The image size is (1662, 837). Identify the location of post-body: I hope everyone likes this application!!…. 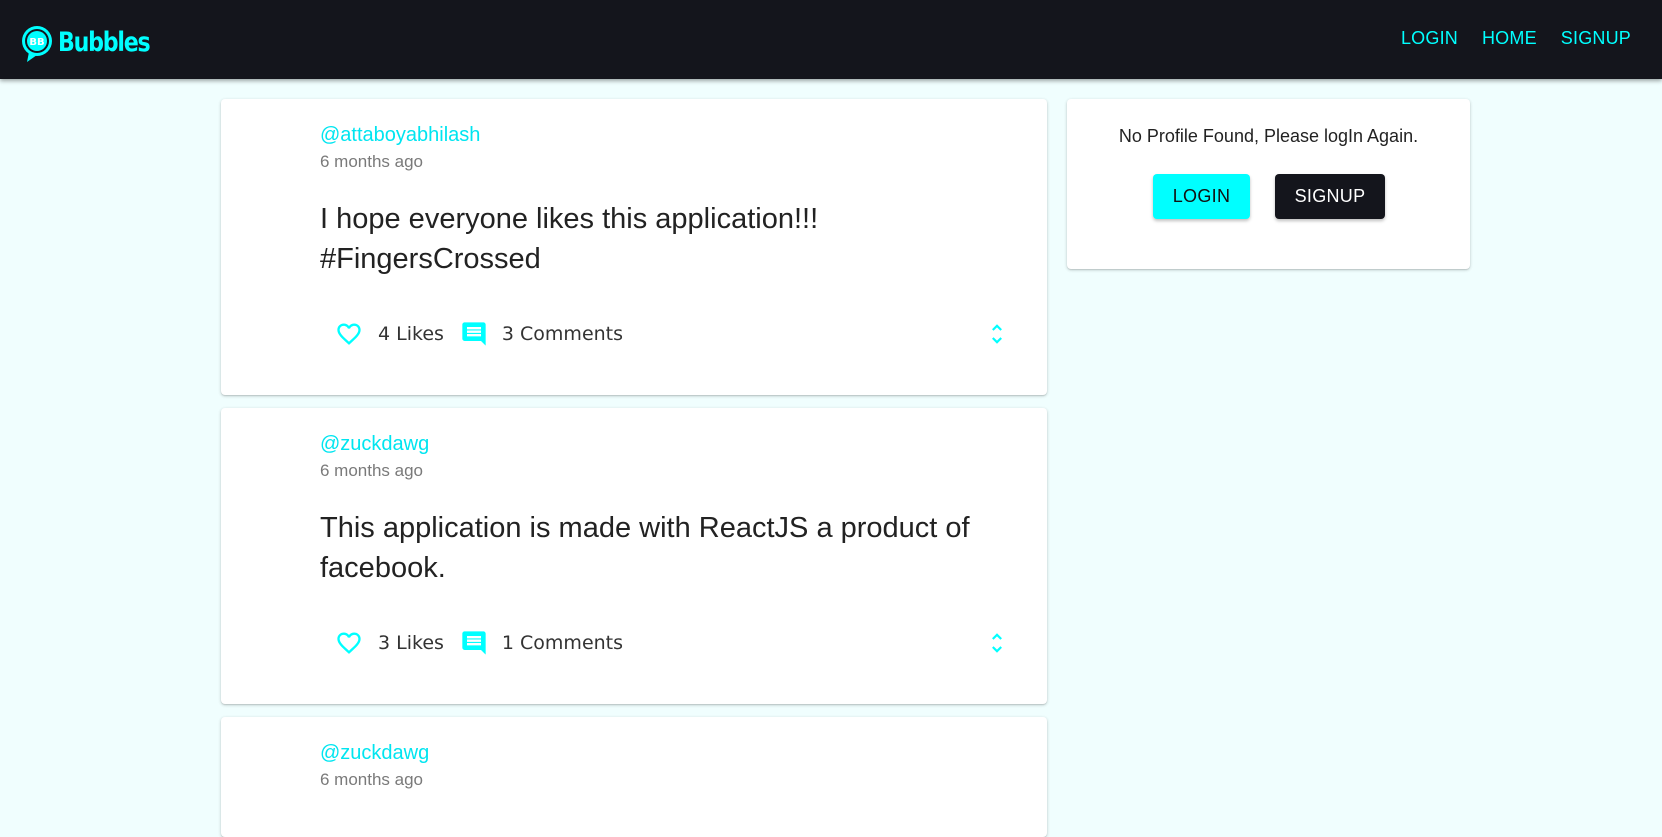
(569, 239).